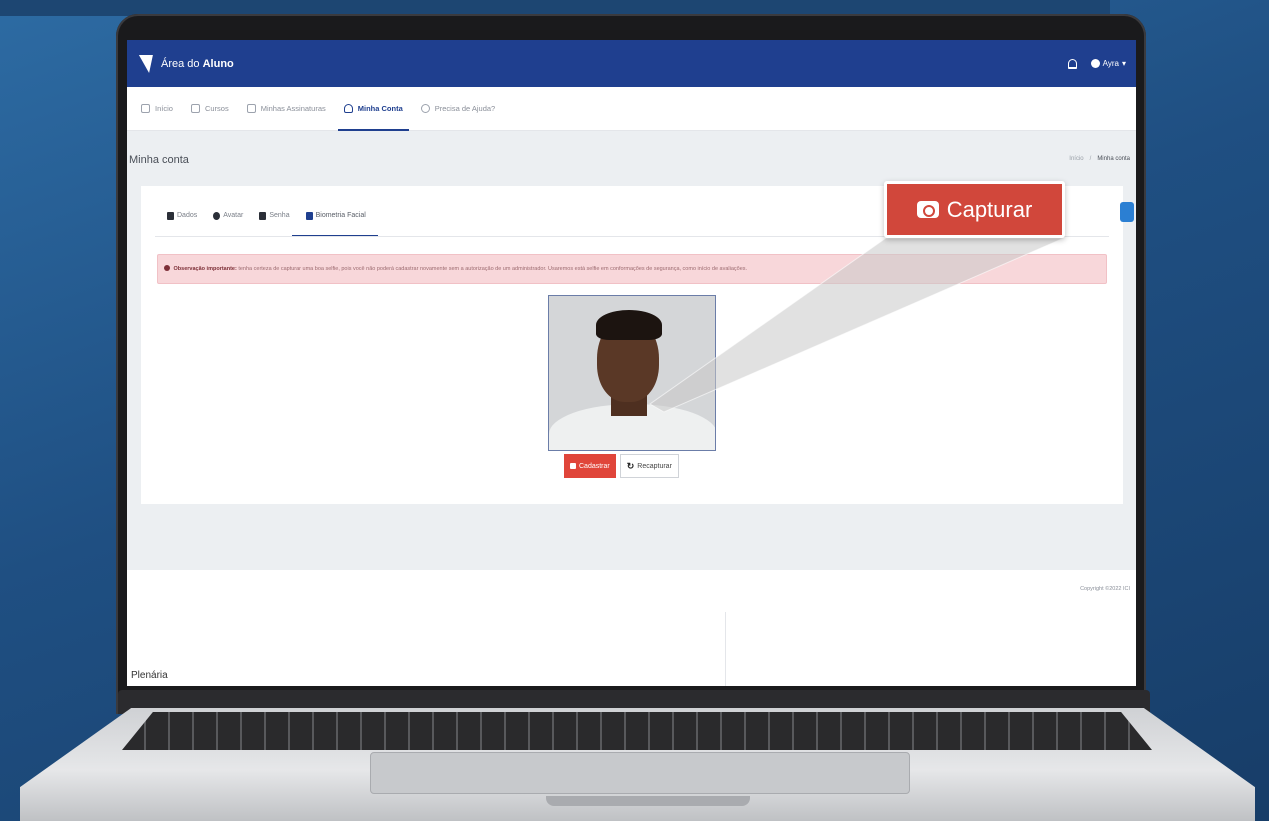 This screenshot has height=821, width=1269. What do you see at coordinates (335, 220) in the screenshot?
I see `tab-biometria-facial: Biometria Facial` at bounding box center [335, 220].